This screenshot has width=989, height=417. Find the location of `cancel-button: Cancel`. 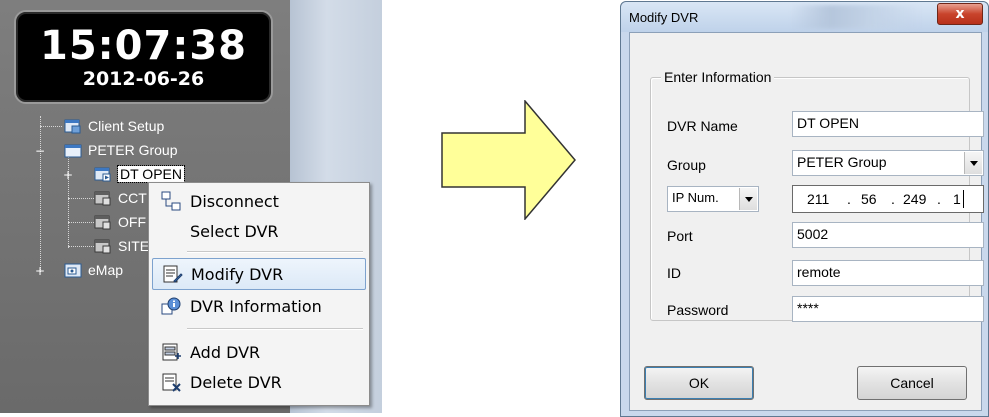

cancel-button: Cancel is located at coordinates (912, 383).